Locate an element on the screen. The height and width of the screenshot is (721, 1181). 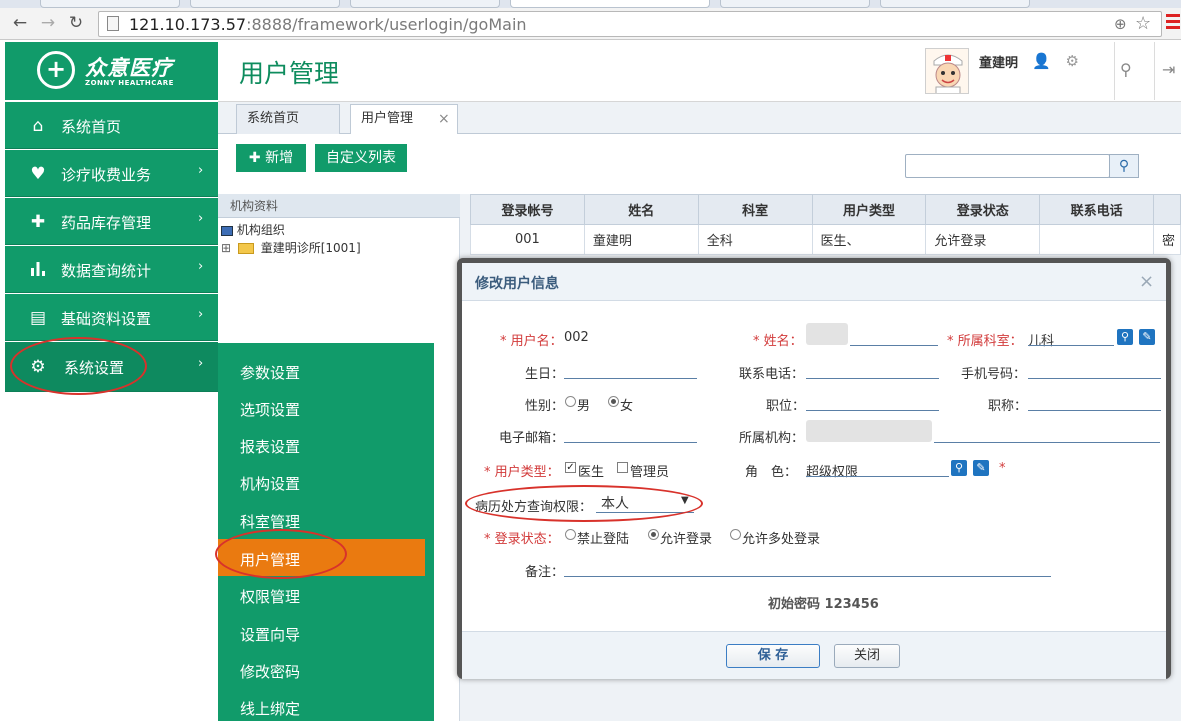
user-name: 童建明 is located at coordinates (998, 61).